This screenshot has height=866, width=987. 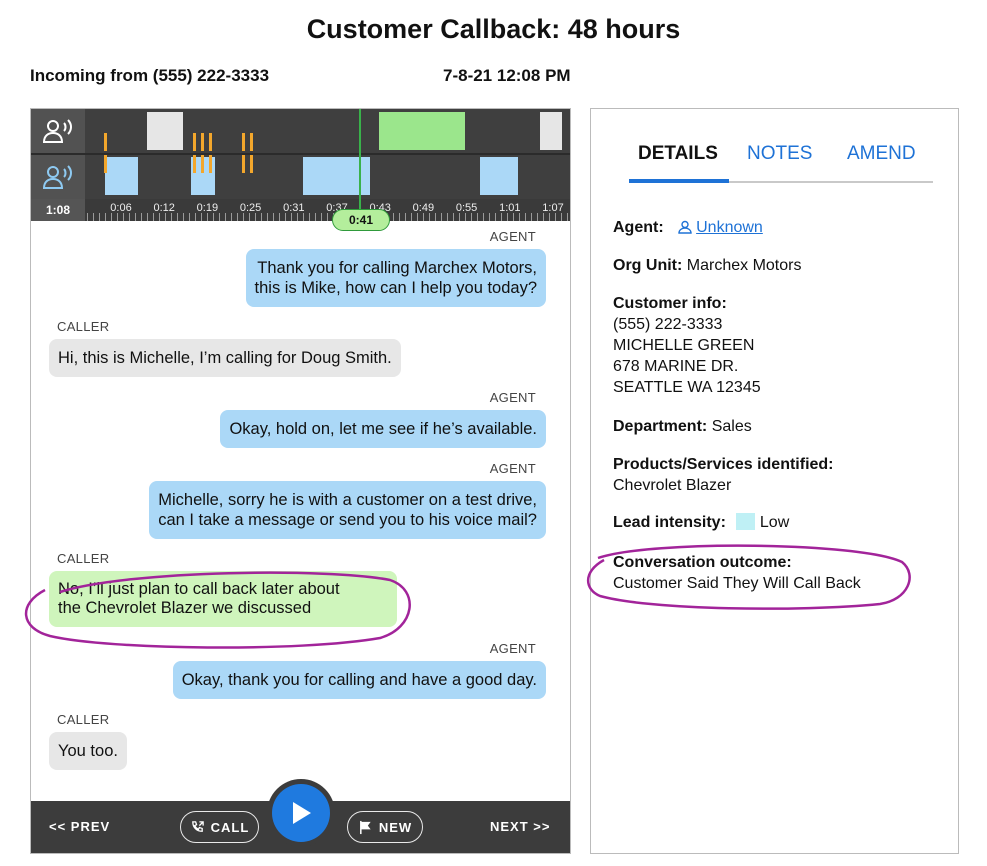 What do you see at coordinates (553, 208) in the screenshot?
I see `tick-label: 1:07` at bounding box center [553, 208].